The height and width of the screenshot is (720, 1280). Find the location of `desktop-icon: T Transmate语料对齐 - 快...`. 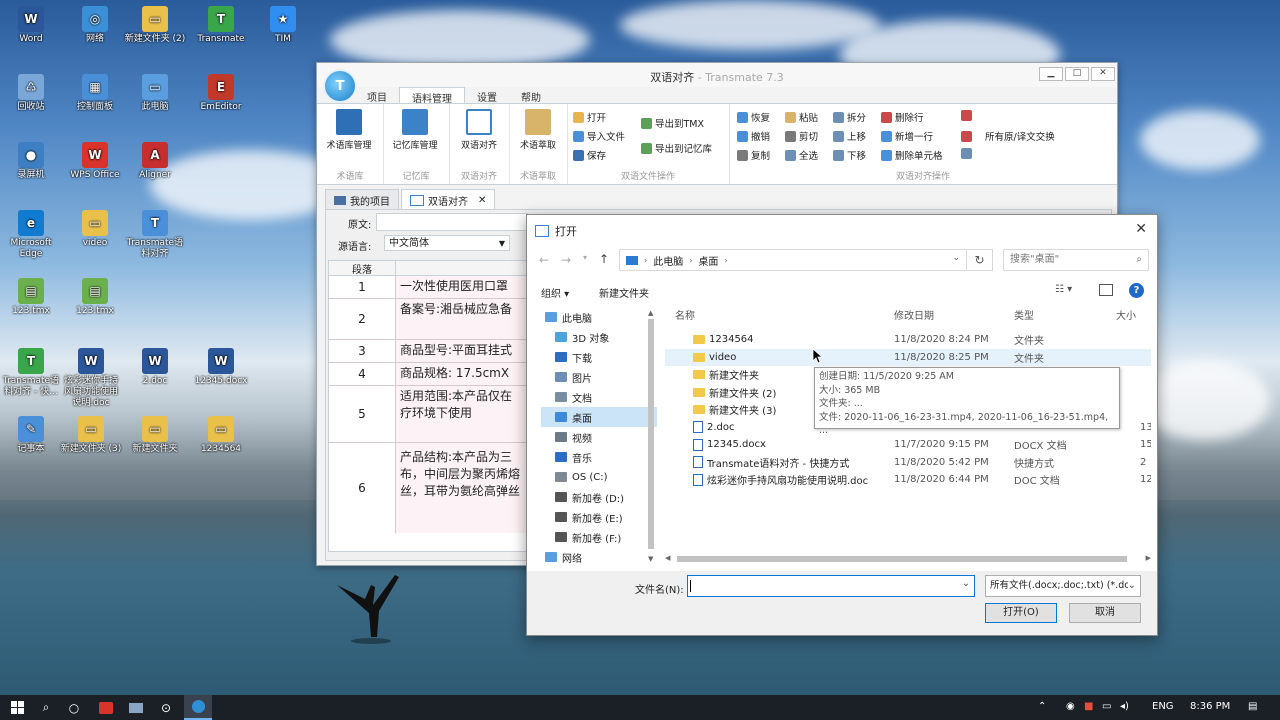

desktop-icon: T Transmate语料对齐 - 快... is located at coordinates (31, 373).